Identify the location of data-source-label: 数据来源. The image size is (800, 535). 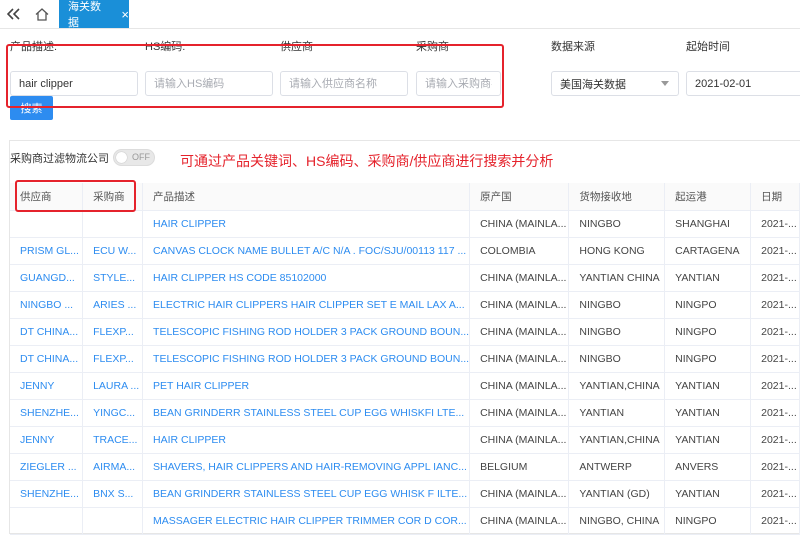
(573, 47).